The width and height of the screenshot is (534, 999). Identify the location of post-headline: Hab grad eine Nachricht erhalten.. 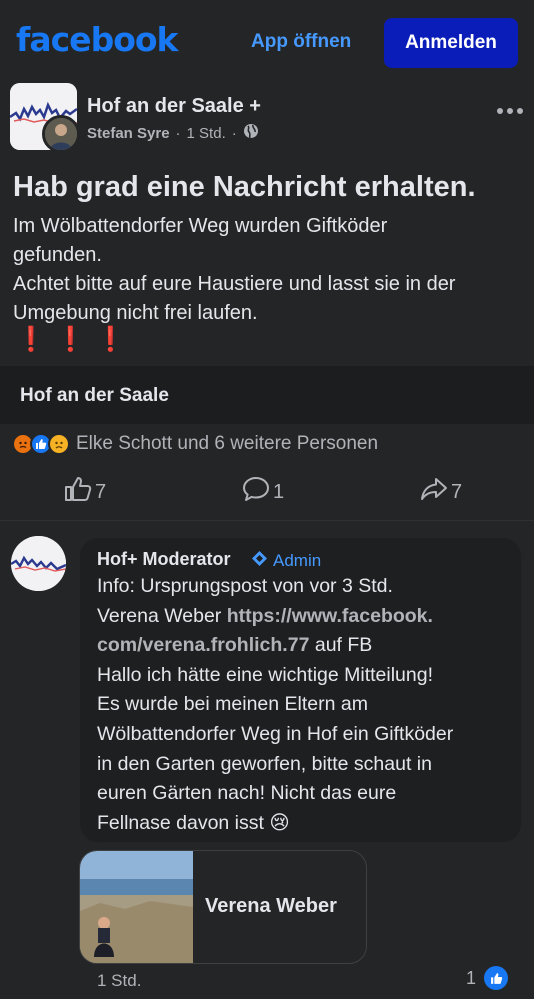
(244, 187).